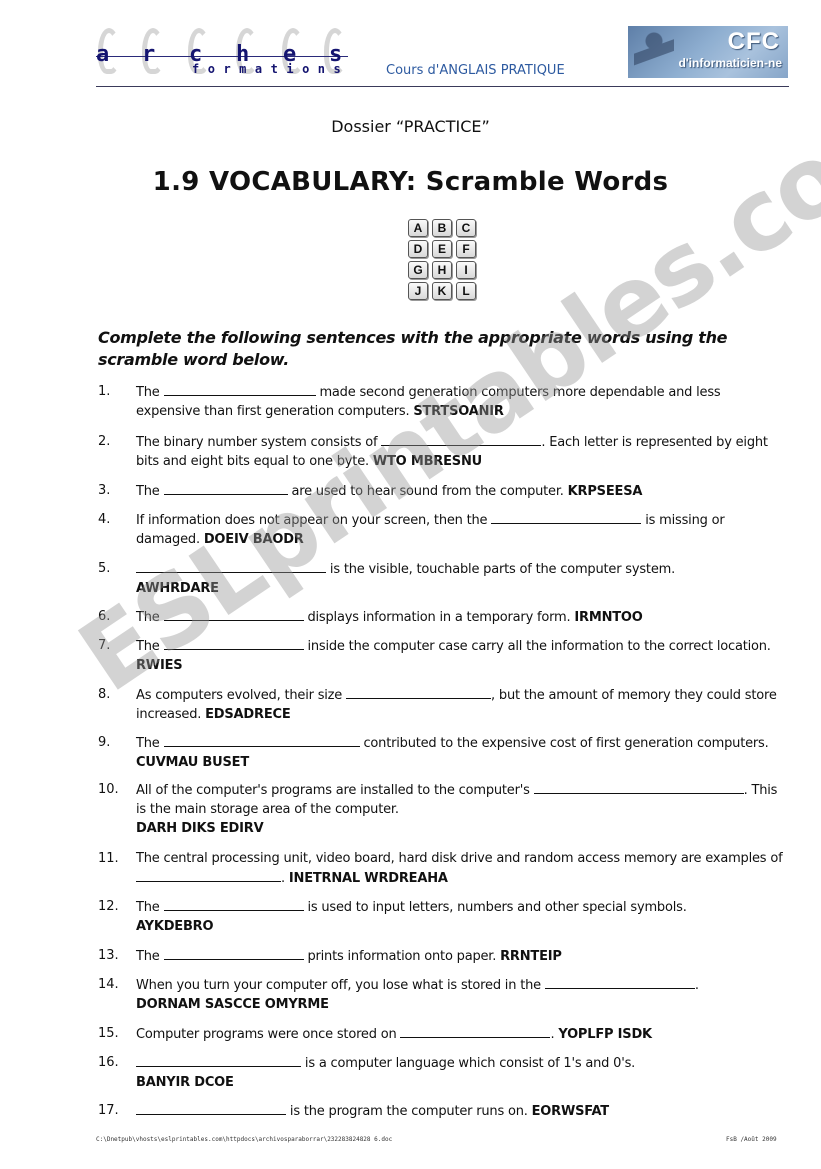 The width and height of the screenshot is (821, 1169). I want to click on person-image-icon, so click(654, 52).